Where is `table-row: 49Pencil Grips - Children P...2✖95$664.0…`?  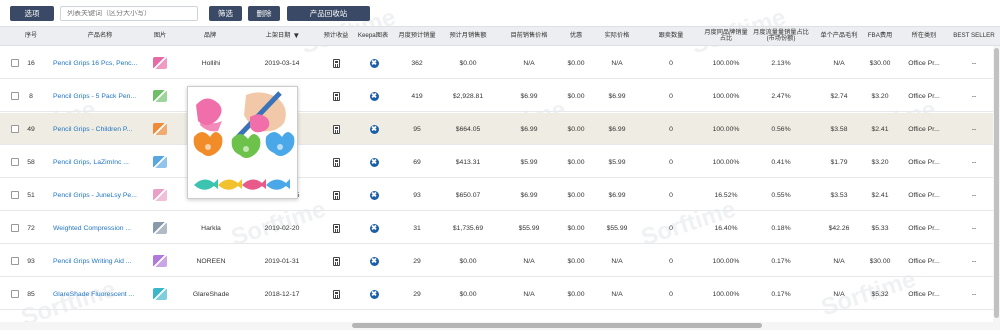 table-row: 49Pencil Grips - Children P...2✖95$664.0… is located at coordinates (500, 129).